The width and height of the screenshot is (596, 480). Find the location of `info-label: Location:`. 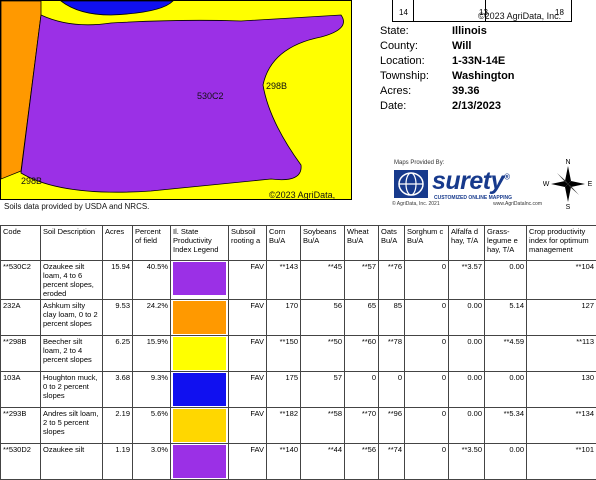

info-label: Location: is located at coordinates (416, 61).